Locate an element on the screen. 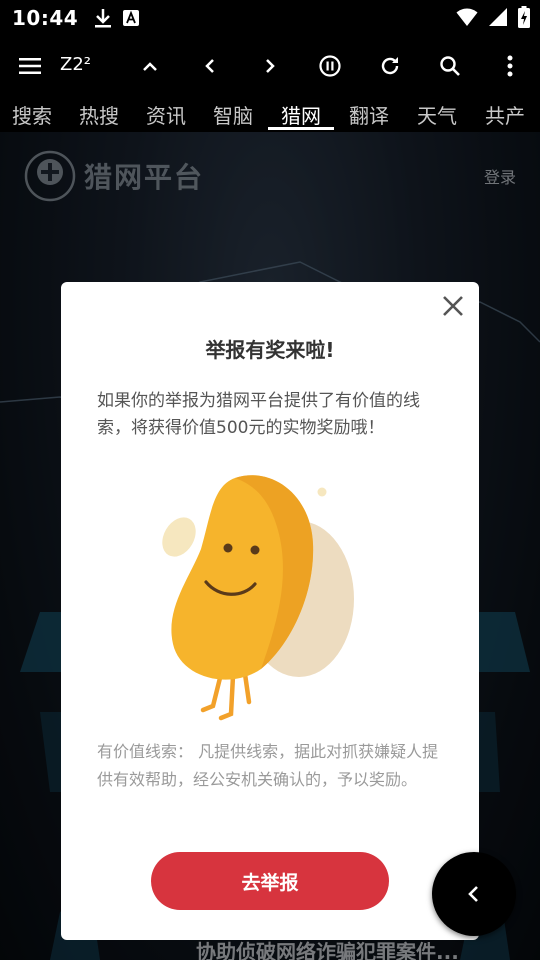 This screenshot has width=540, height=960. more-vertical-icon is located at coordinates (510, 66).